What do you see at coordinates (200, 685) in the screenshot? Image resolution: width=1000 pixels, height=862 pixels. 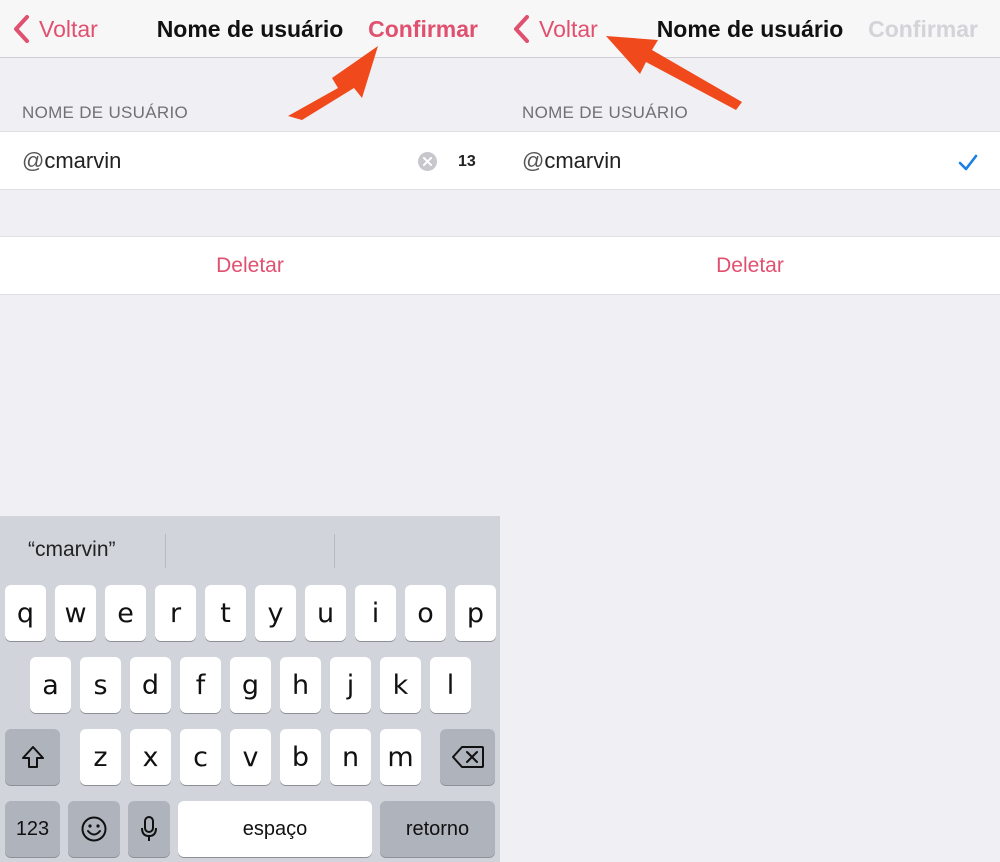 I see `key-f: f` at bounding box center [200, 685].